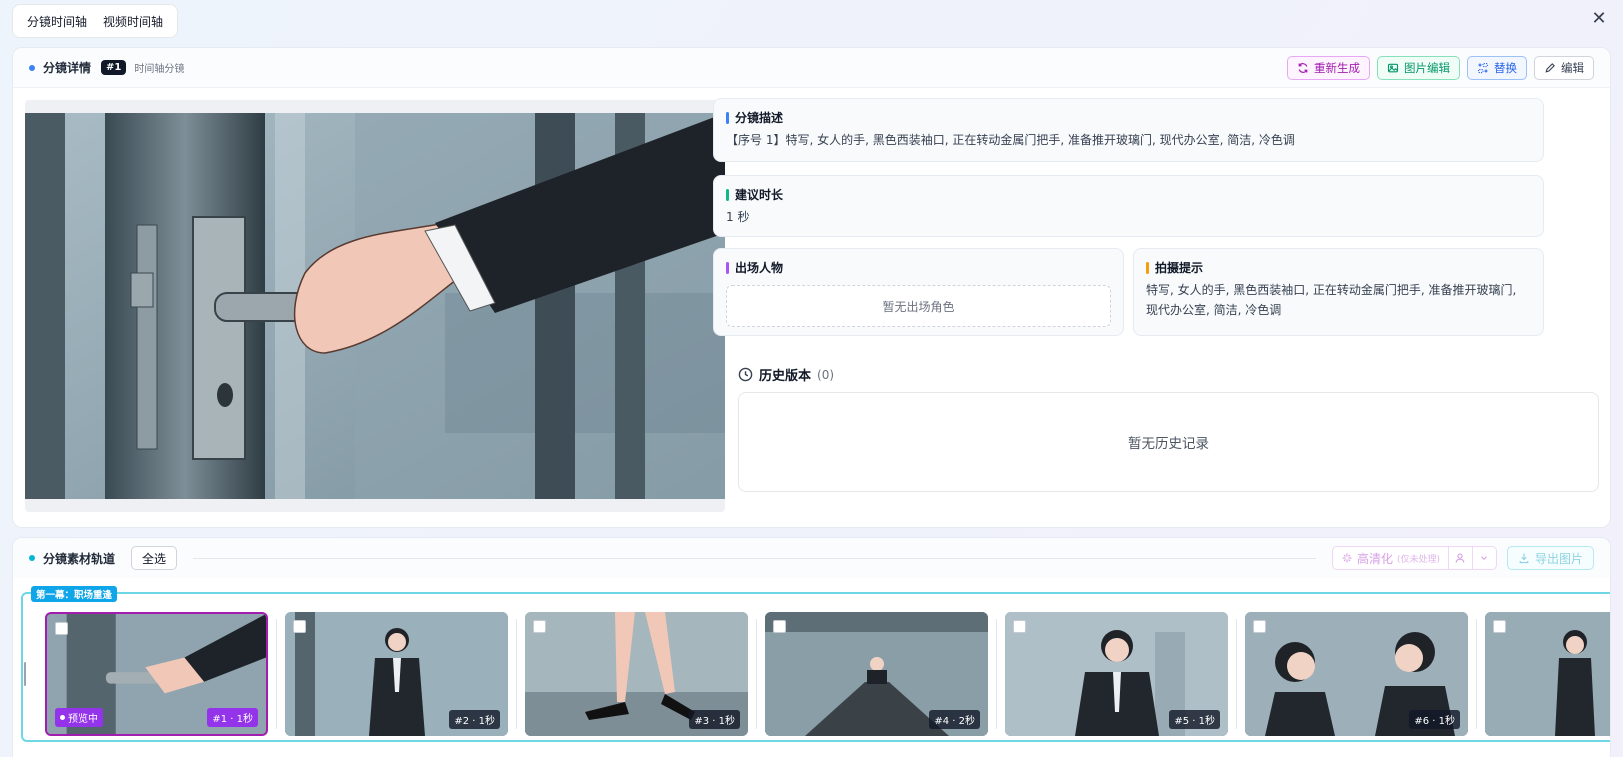  I want to click on upscale-label: 高清化, so click(1374, 558).